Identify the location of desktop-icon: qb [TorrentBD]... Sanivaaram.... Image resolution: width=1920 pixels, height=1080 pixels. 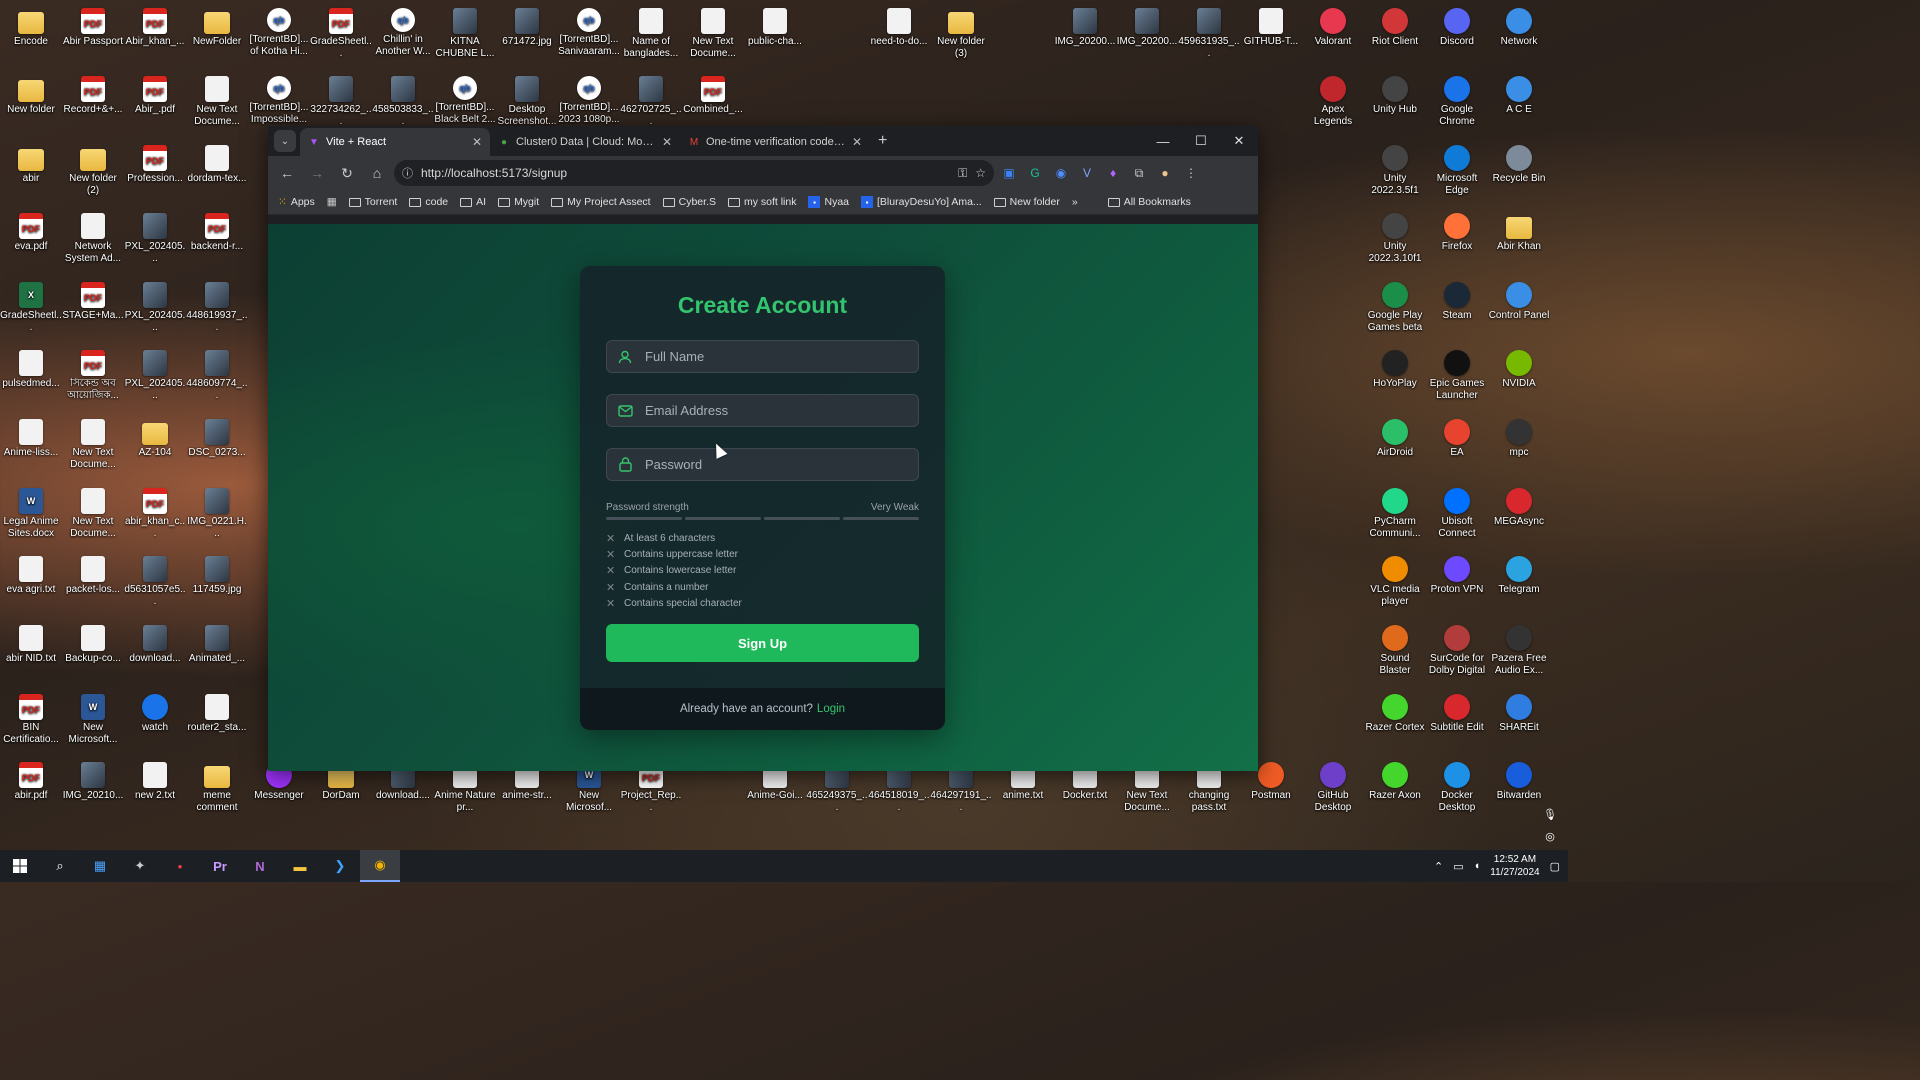
(589, 33).